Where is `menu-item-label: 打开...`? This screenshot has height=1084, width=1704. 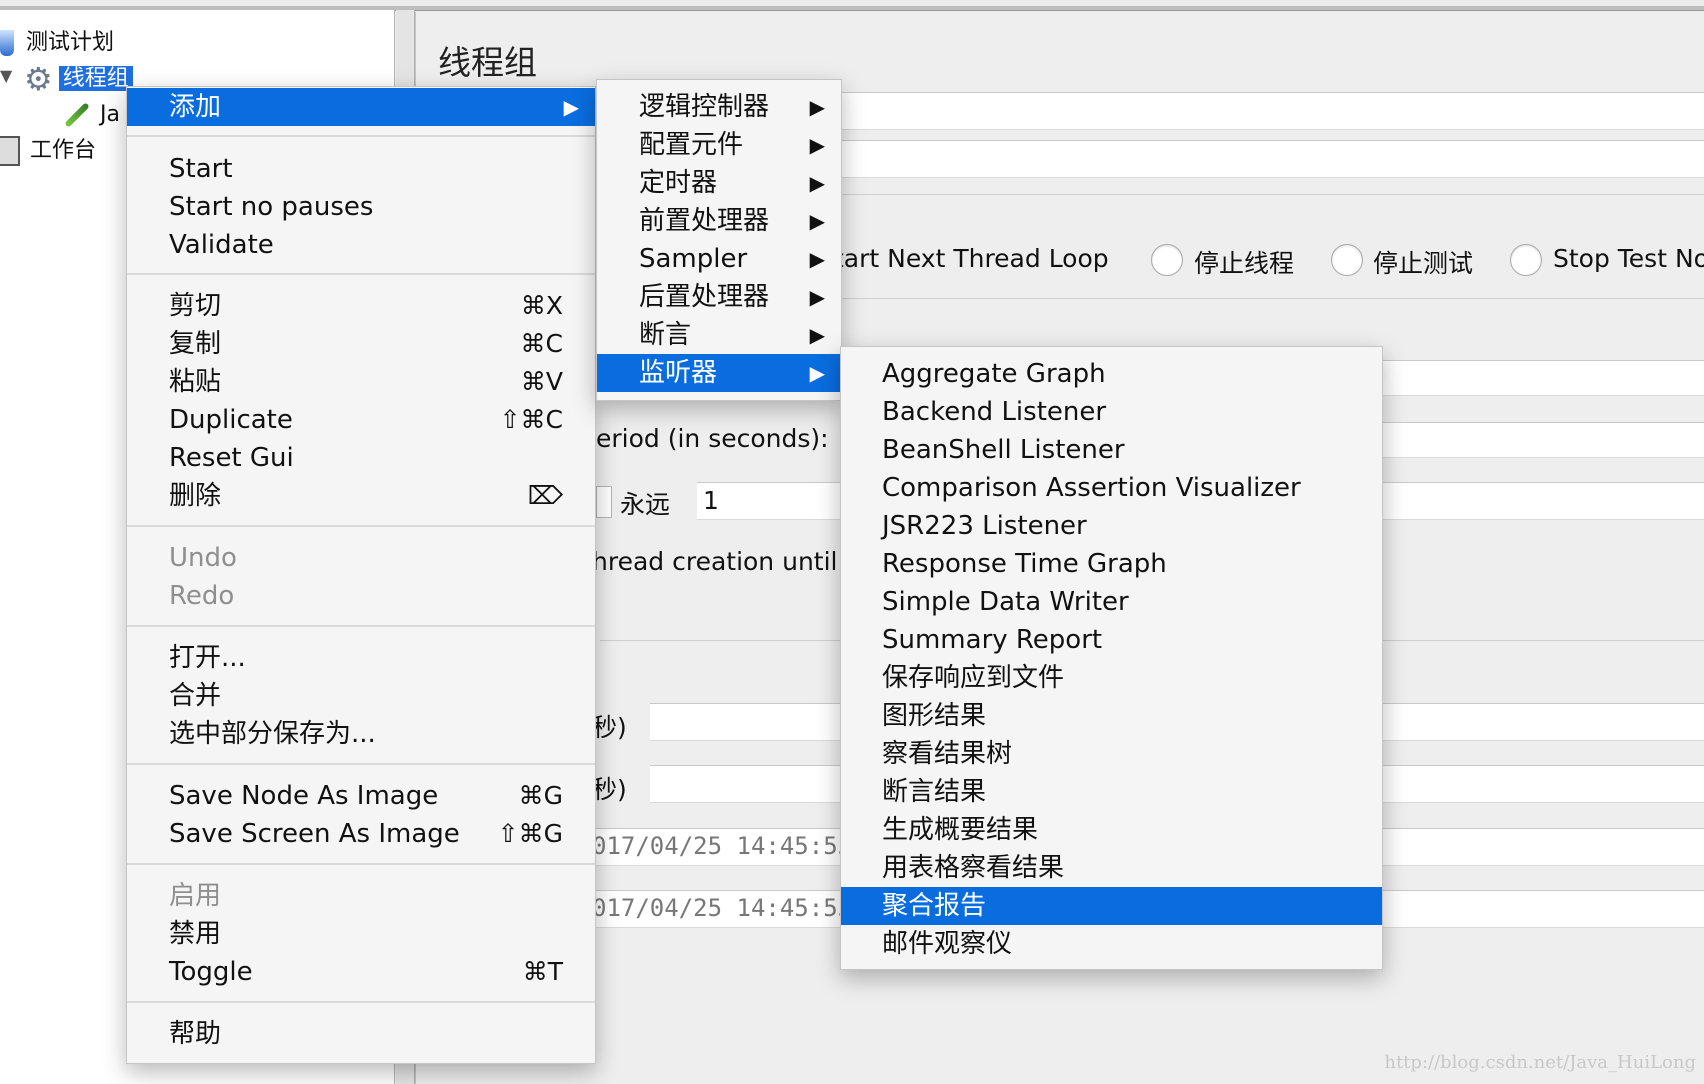
menu-item-label: 打开... is located at coordinates (207, 658).